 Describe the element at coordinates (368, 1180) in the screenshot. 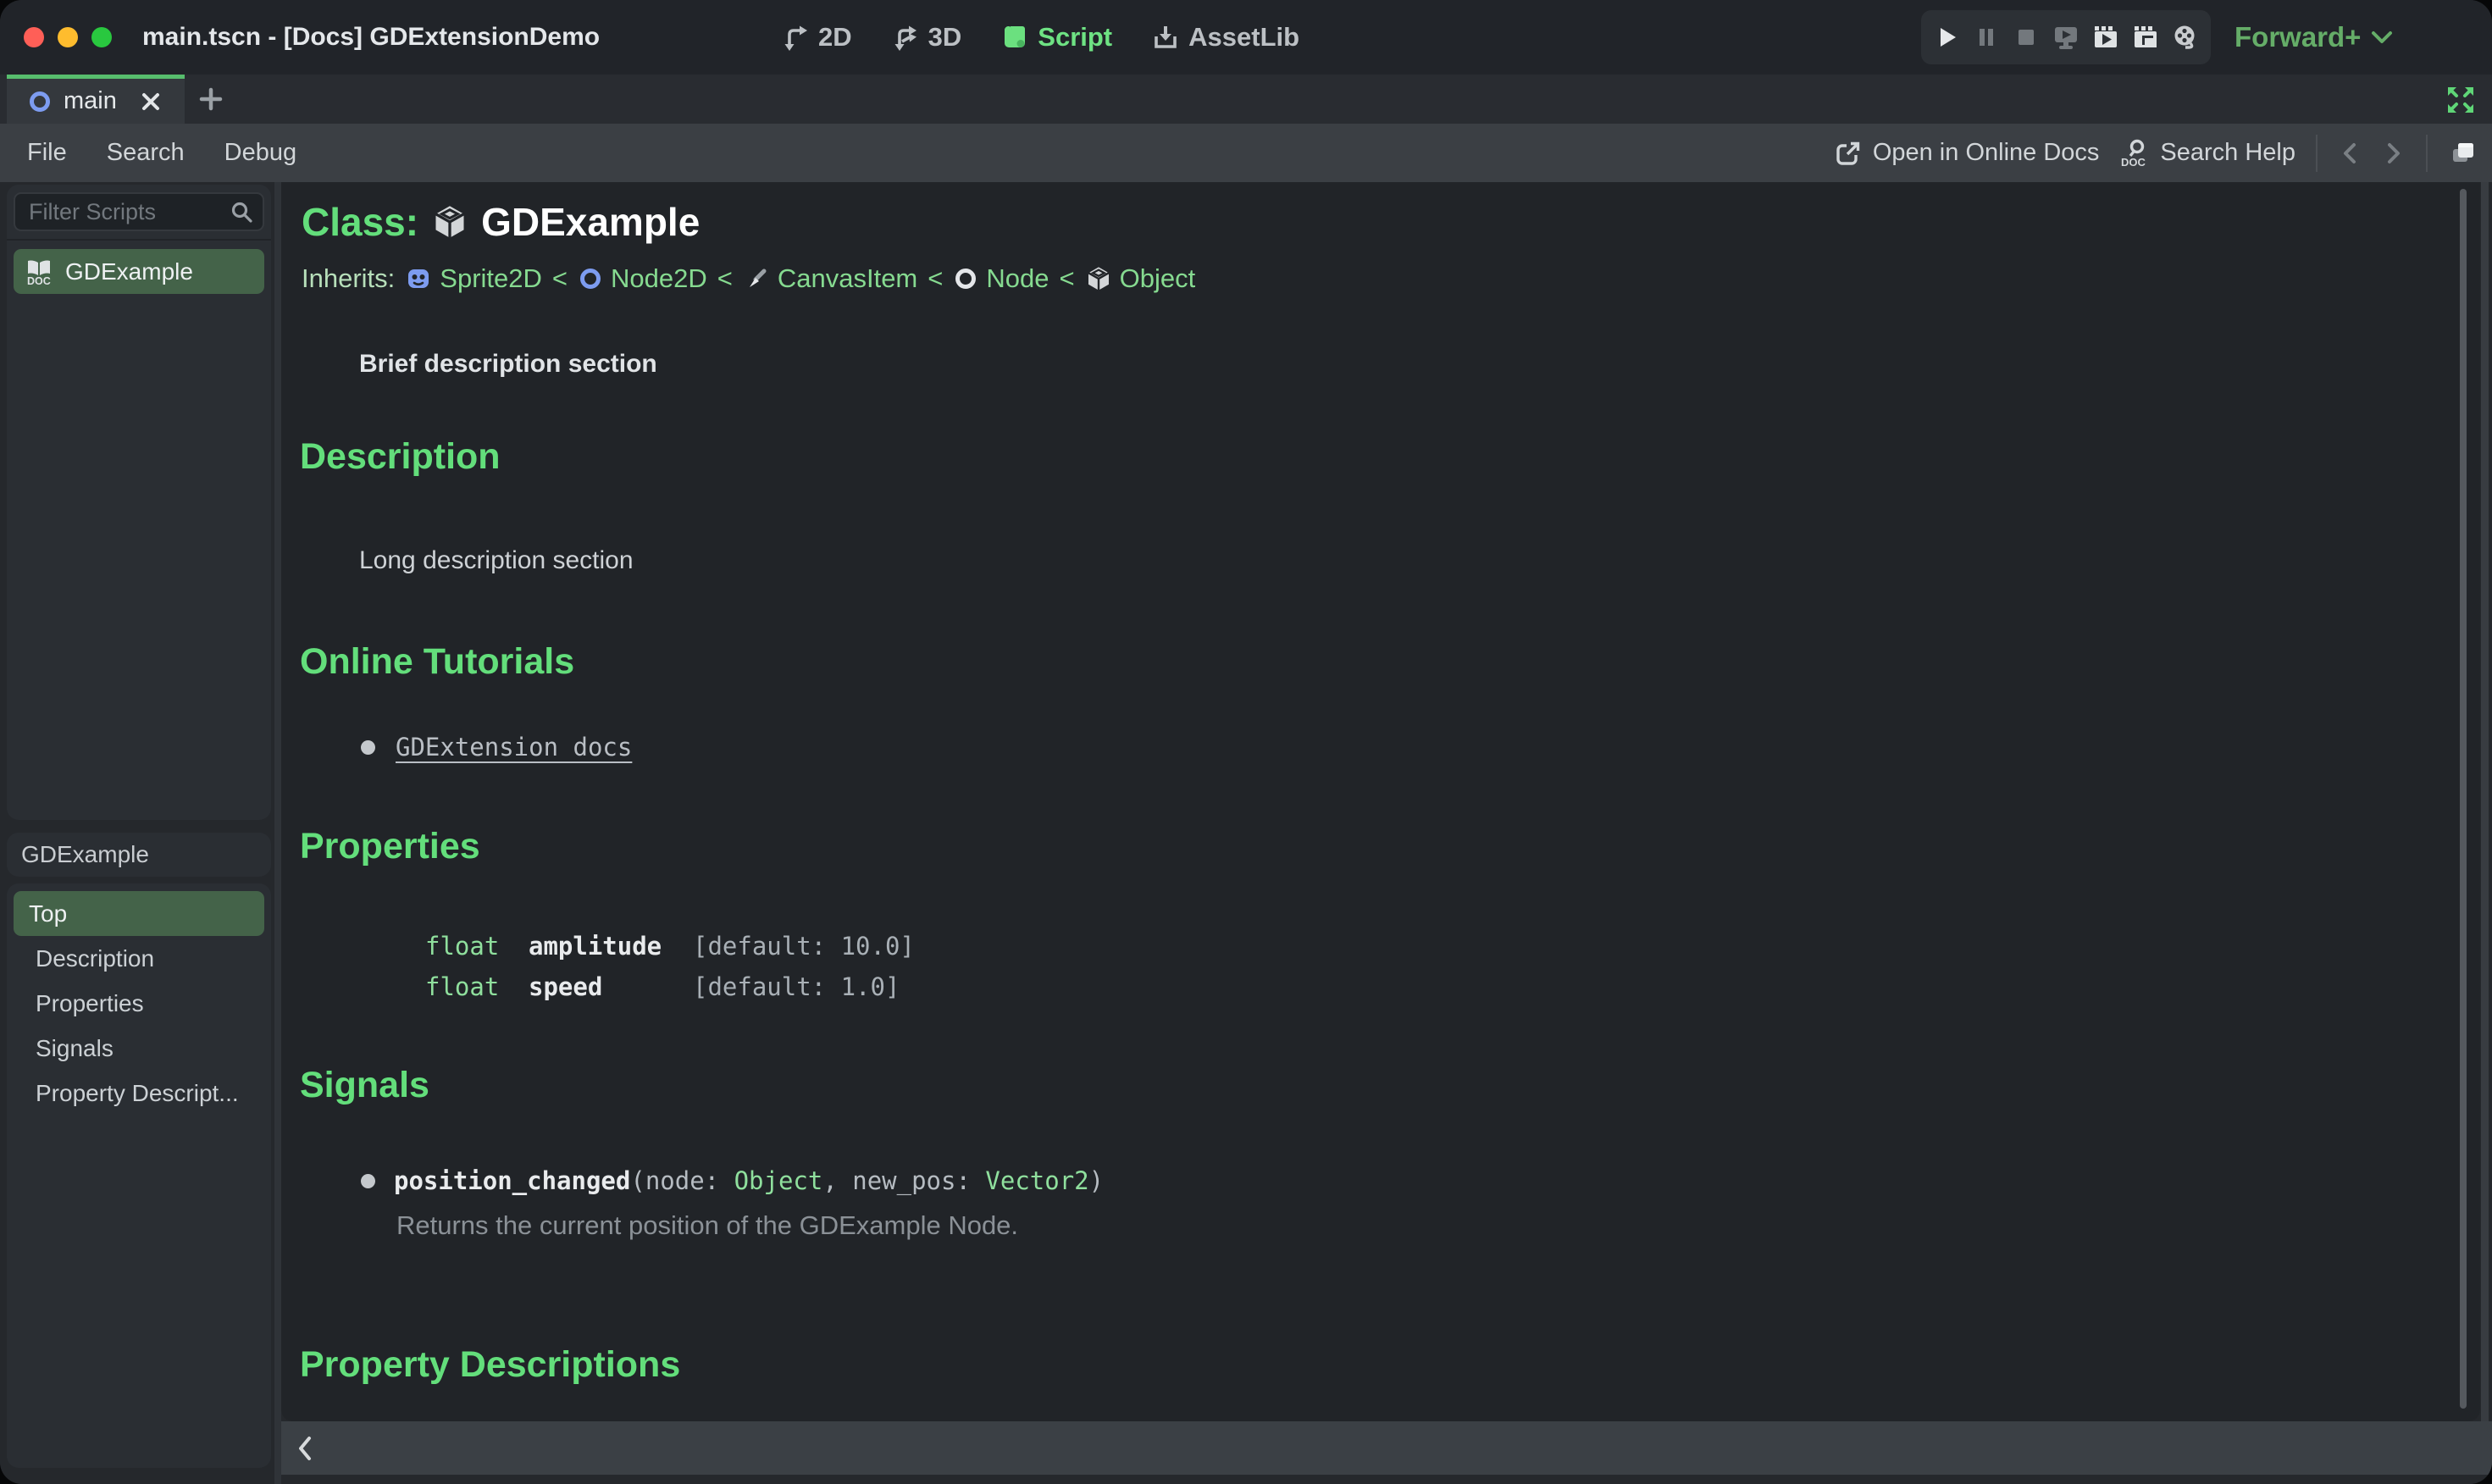

I see `bullet-icon` at that location.